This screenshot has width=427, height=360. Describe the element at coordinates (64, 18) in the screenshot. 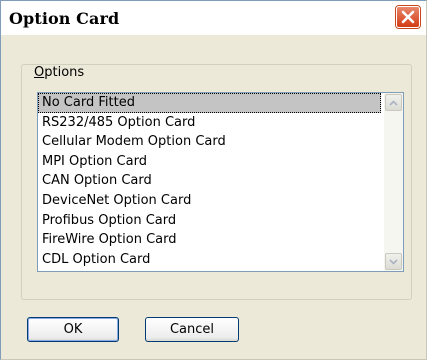

I see `dialog-title: Option Card` at that location.